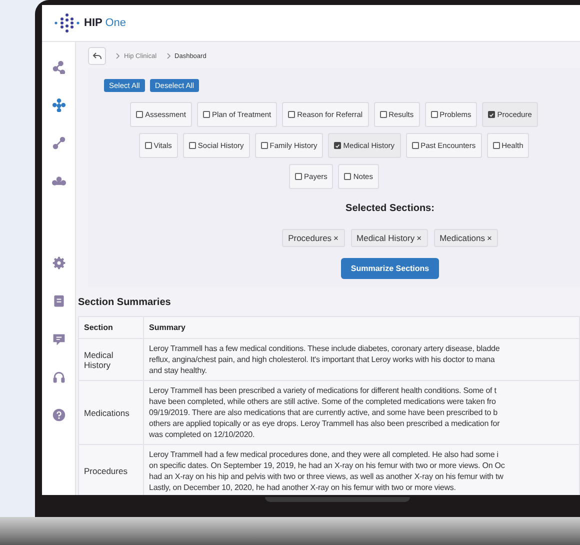 This screenshot has height=545, width=580. What do you see at coordinates (59, 377) in the screenshot?
I see `headset-icon` at bounding box center [59, 377].